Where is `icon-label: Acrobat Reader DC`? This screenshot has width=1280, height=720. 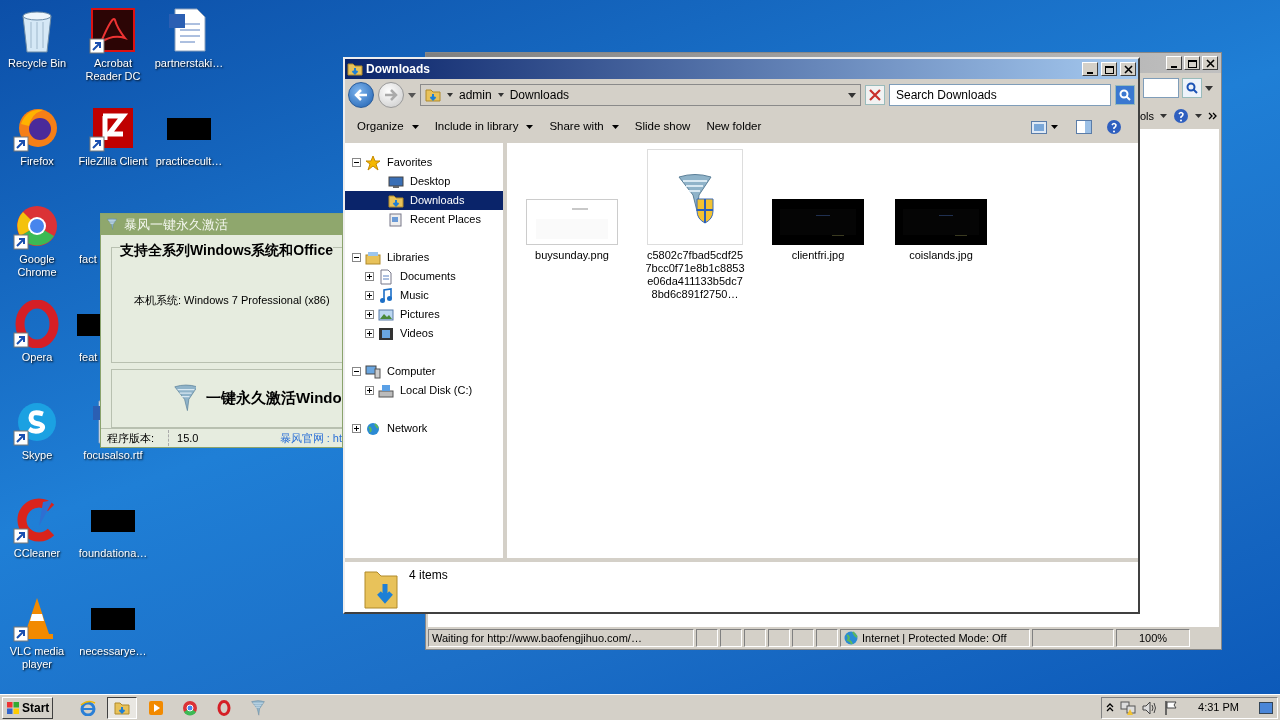
icon-label: Acrobat Reader DC is located at coordinates (113, 70).